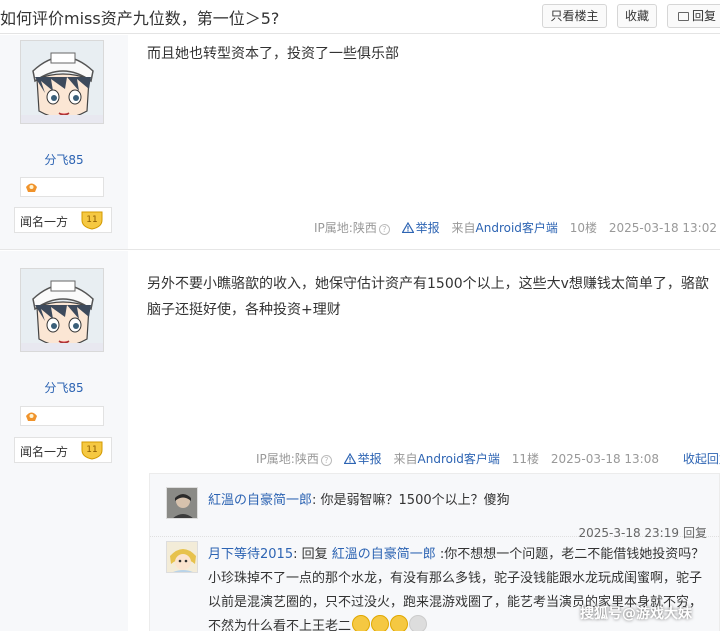 The width and height of the screenshot is (720, 631). Describe the element at coordinates (695, 533) in the screenshot. I see `sub-reply-button: 回复` at that location.